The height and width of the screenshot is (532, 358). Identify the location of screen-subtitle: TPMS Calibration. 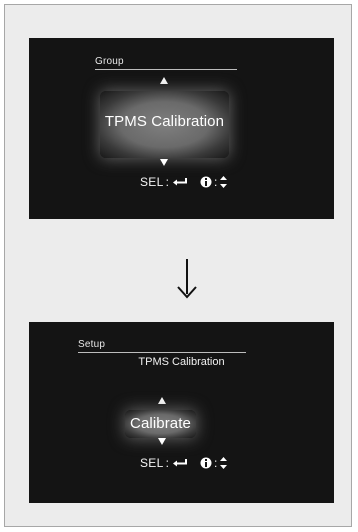
(181, 362).